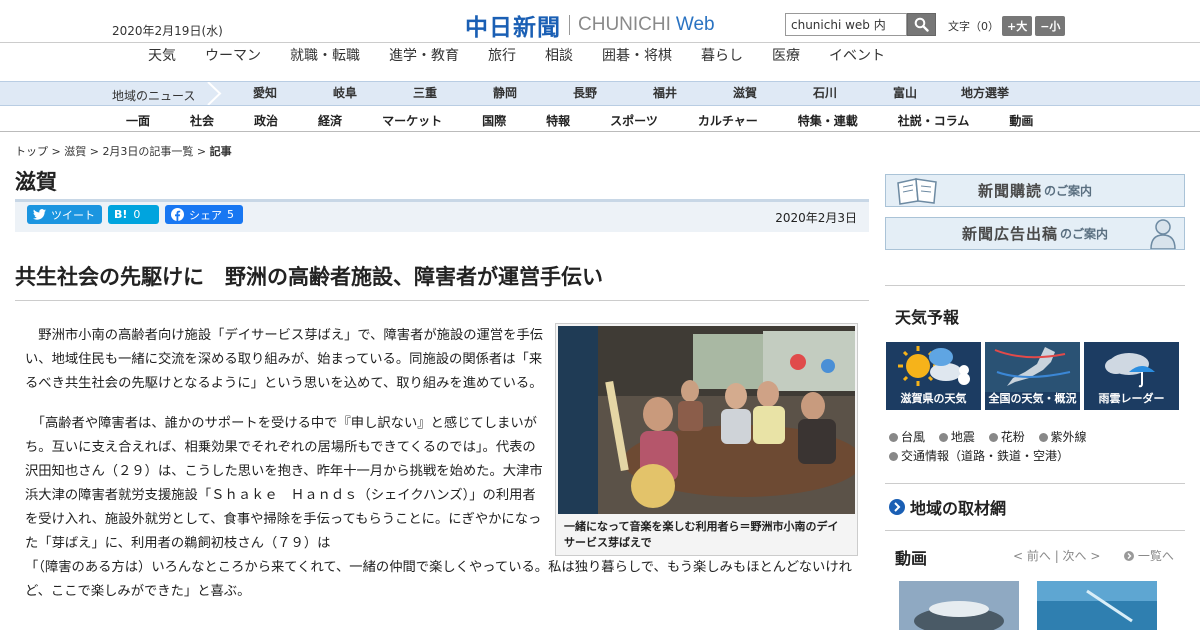  I want to click on weather-link-label: 紫外線, so click(1068, 437).